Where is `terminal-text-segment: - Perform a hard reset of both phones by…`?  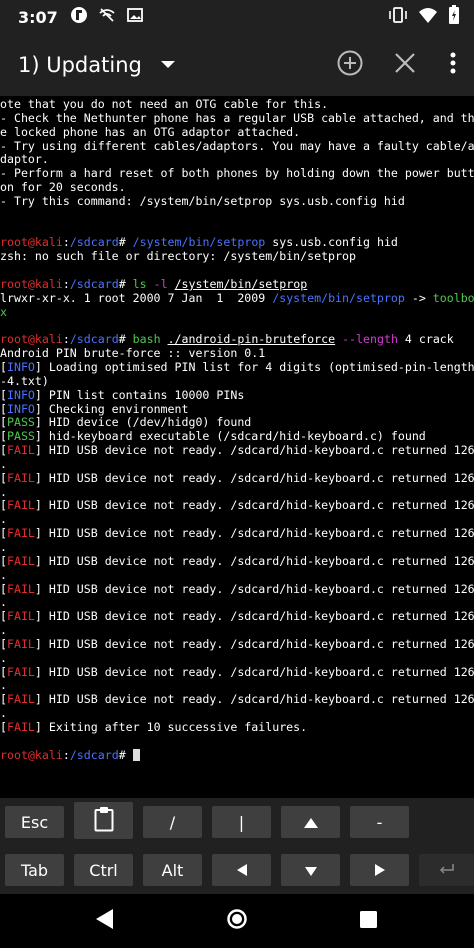 terminal-text-segment: - Perform a hard reset of both phones by… is located at coordinates (237, 174).